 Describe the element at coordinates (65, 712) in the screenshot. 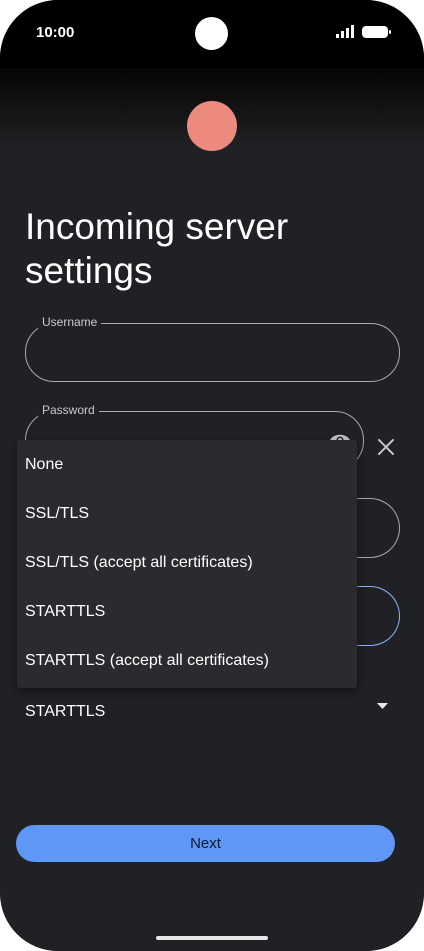

I see `security-select-value: STARTTLS` at that location.